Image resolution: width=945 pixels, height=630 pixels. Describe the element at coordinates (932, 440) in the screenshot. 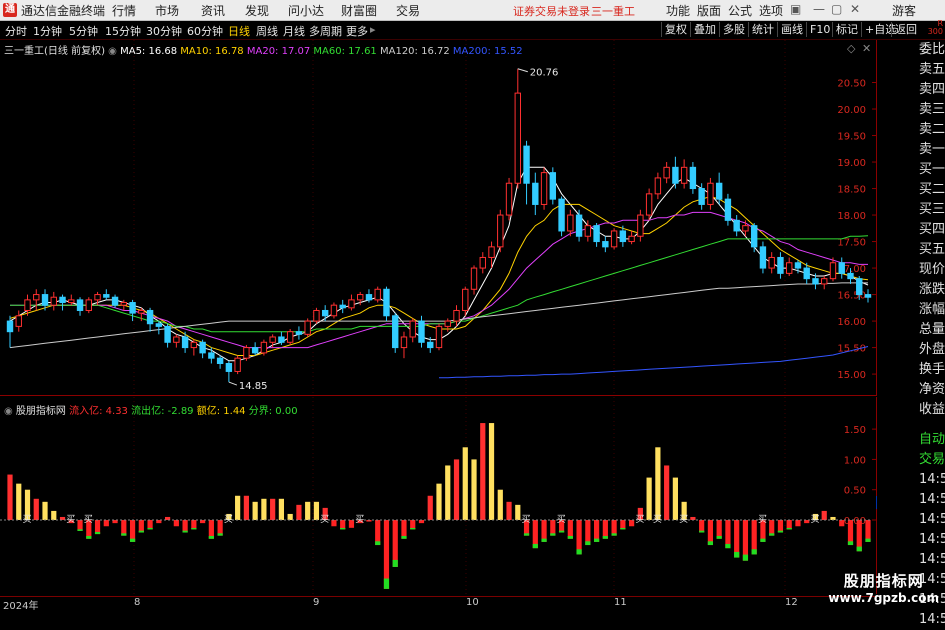

I see `side-panel-item: 自动` at that location.